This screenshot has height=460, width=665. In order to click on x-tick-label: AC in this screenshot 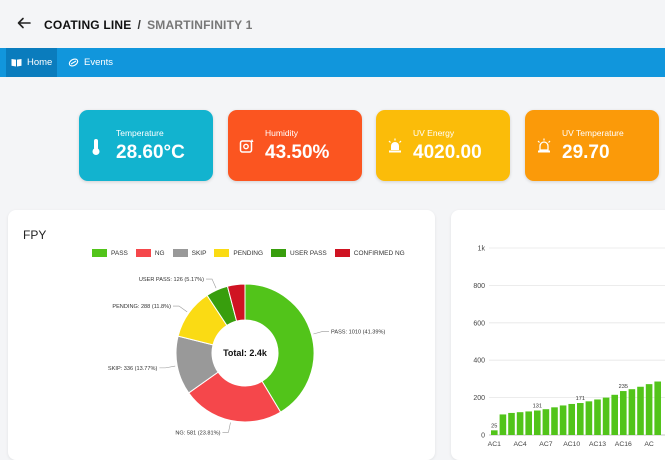, I will do `click(649, 444)`.